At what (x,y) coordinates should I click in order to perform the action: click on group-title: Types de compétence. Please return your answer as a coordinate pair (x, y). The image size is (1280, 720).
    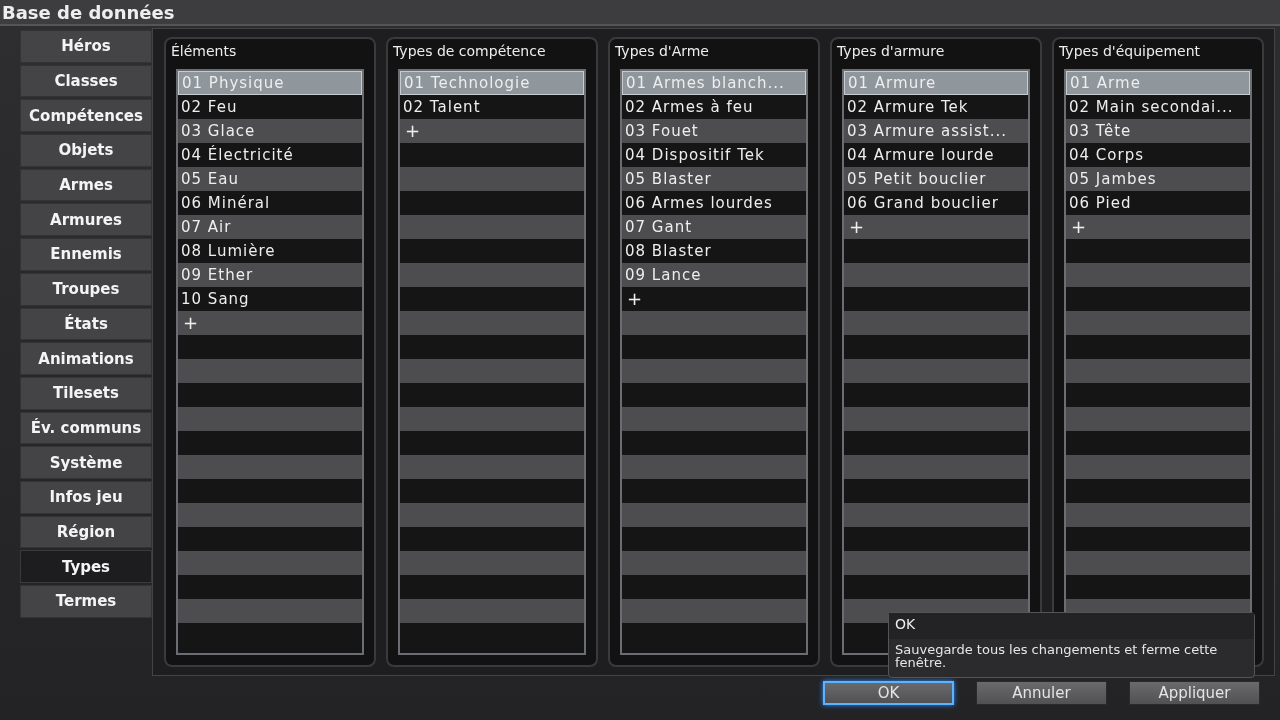
    Looking at the image, I should click on (470, 51).